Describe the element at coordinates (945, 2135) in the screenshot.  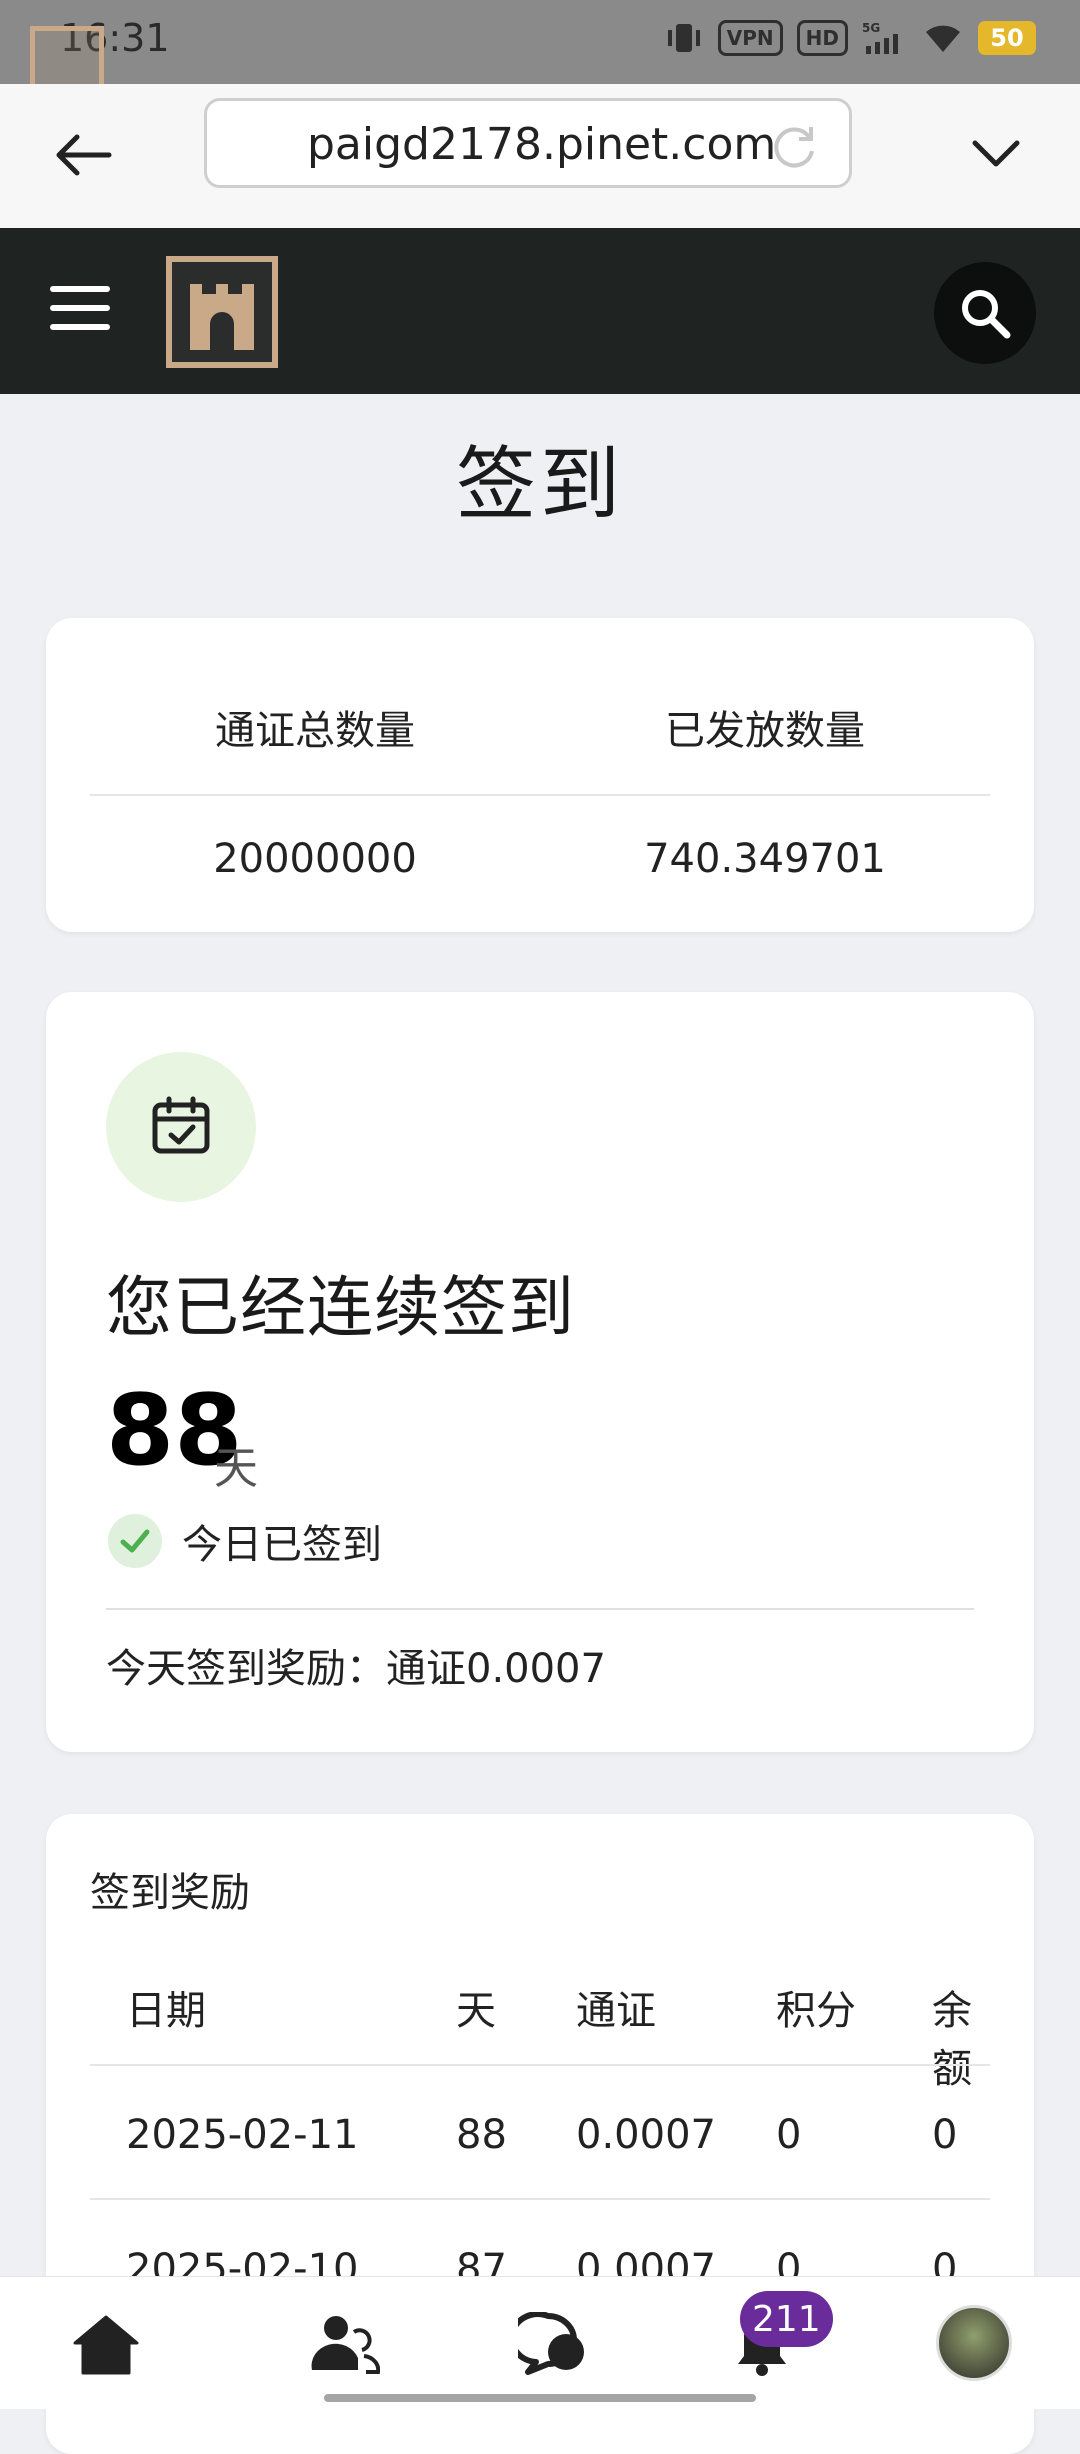
I see `balance-cell: 0` at that location.